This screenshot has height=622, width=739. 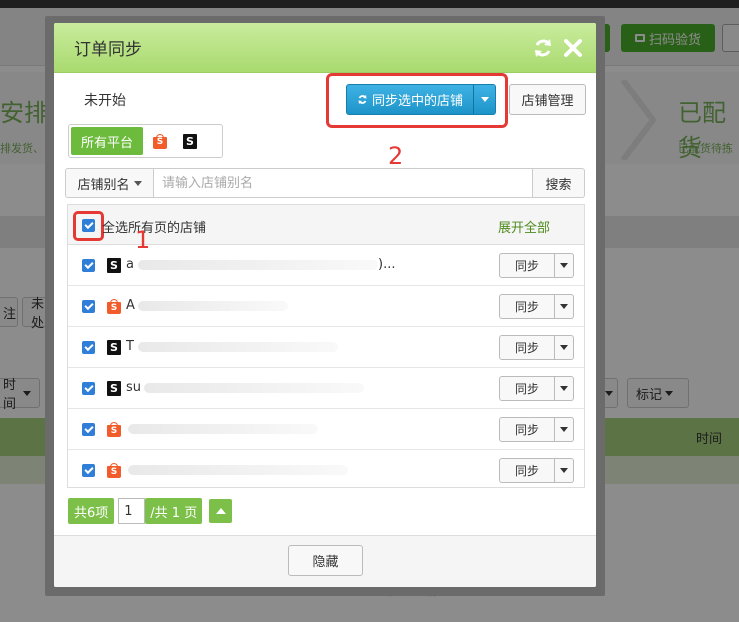 I want to click on tab-shopee: S, so click(x=160, y=141).